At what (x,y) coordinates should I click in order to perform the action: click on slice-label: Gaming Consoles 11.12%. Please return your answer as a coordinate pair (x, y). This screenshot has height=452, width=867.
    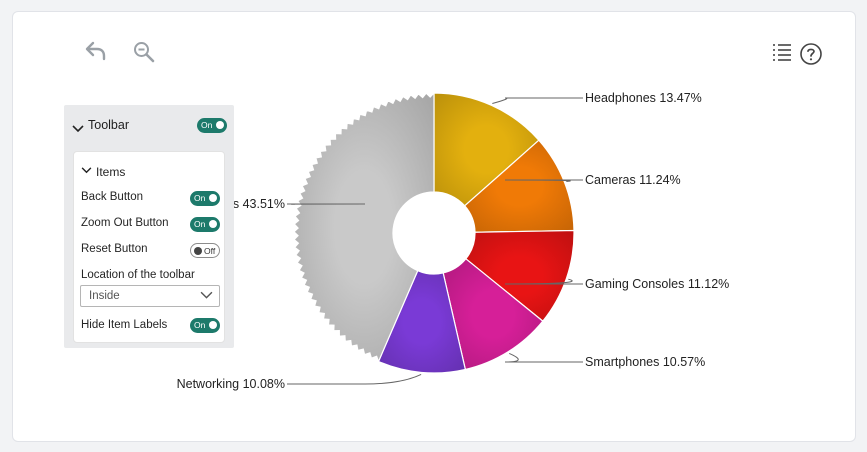
    Looking at the image, I should click on (657, 284).